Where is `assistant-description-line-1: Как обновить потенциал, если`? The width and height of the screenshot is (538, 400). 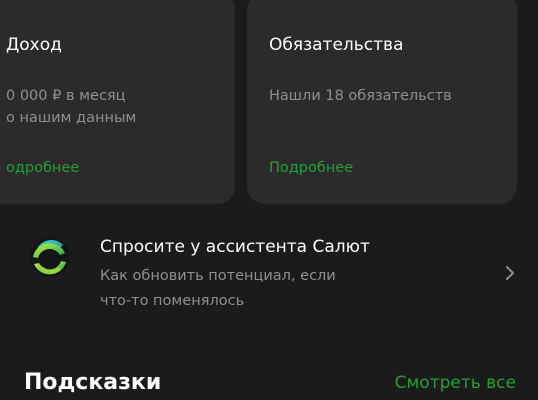 assistant-description-line-1: Как обновить потенциал, если is located at coordinates (218, 276).